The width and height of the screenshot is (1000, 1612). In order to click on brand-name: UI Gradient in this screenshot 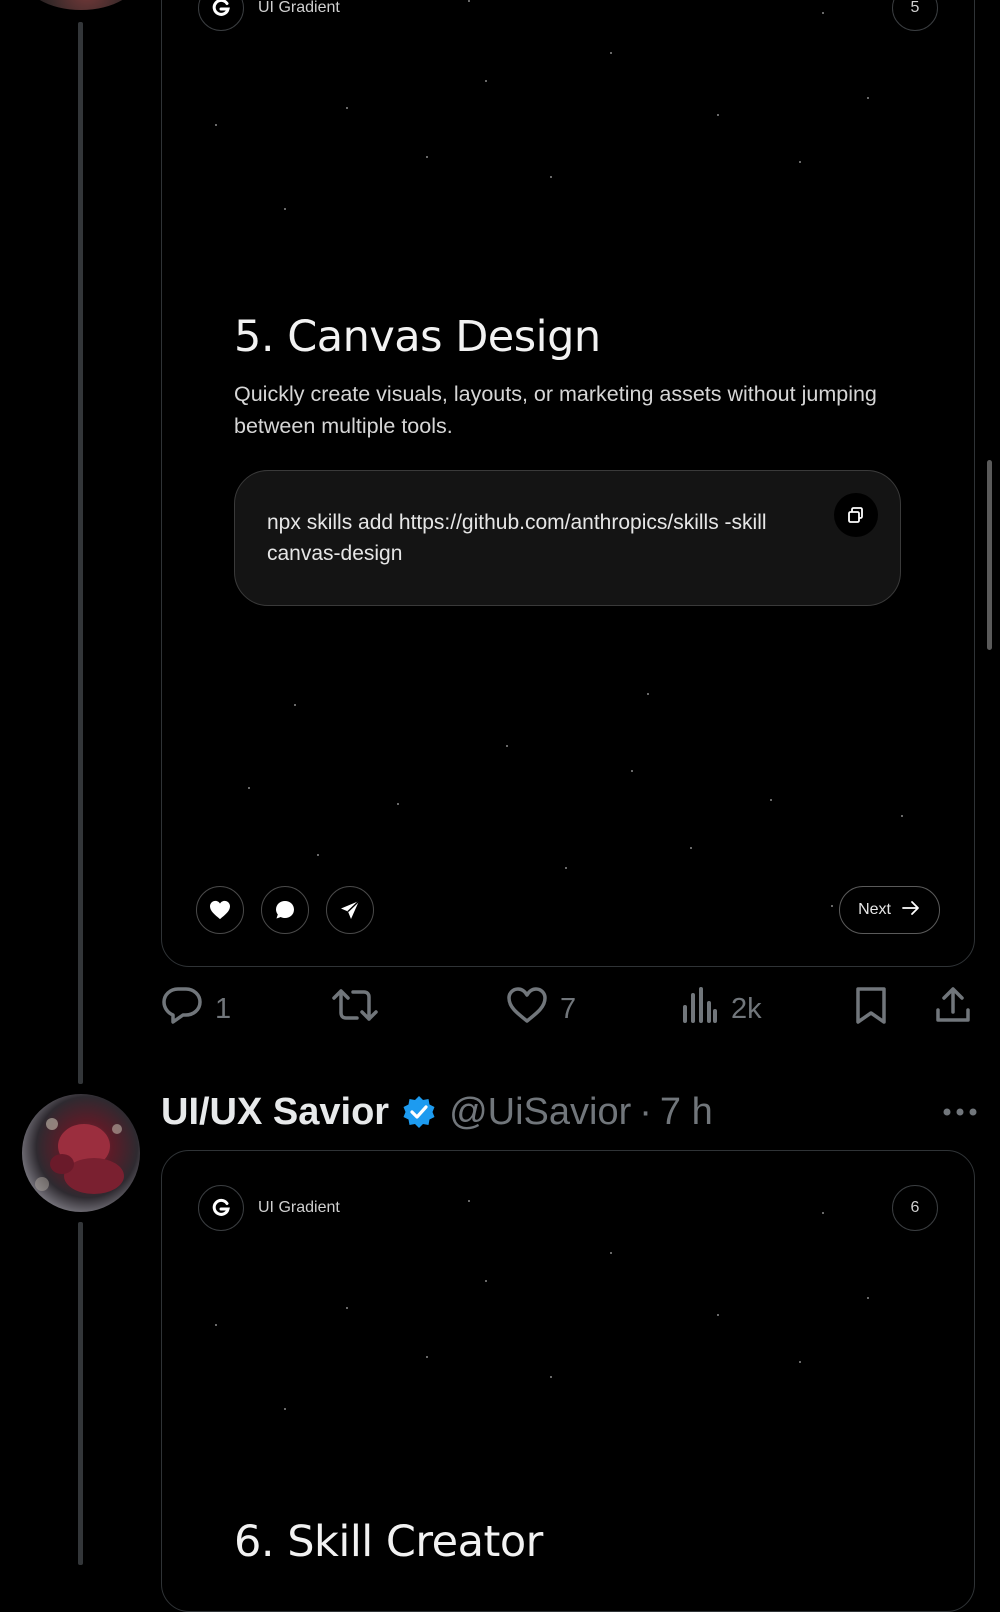, I will do `click(299, 8)`.